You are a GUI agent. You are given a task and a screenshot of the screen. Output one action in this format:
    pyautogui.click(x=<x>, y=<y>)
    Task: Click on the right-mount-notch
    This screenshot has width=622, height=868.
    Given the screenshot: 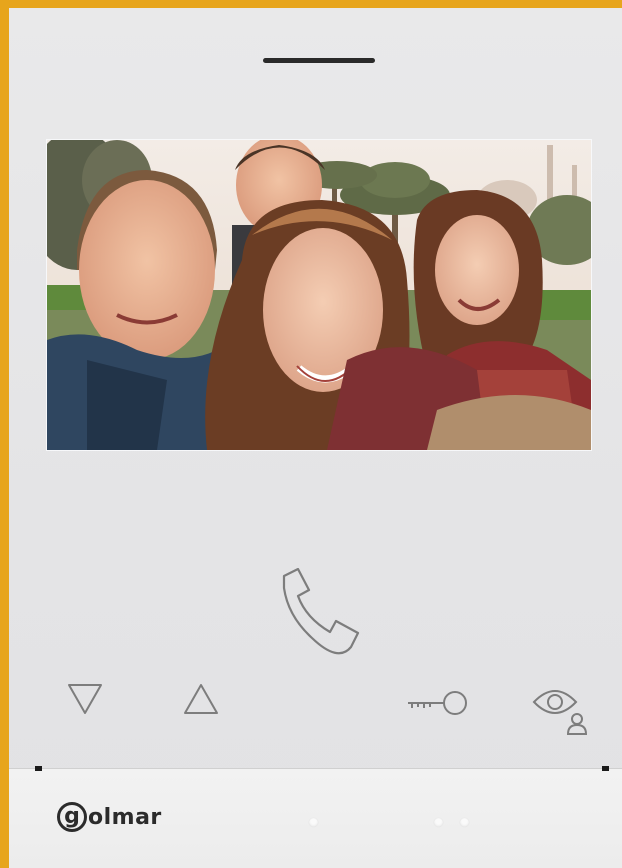 What is the action you would take?
    pyautogui.click(x=605, y=768)
    